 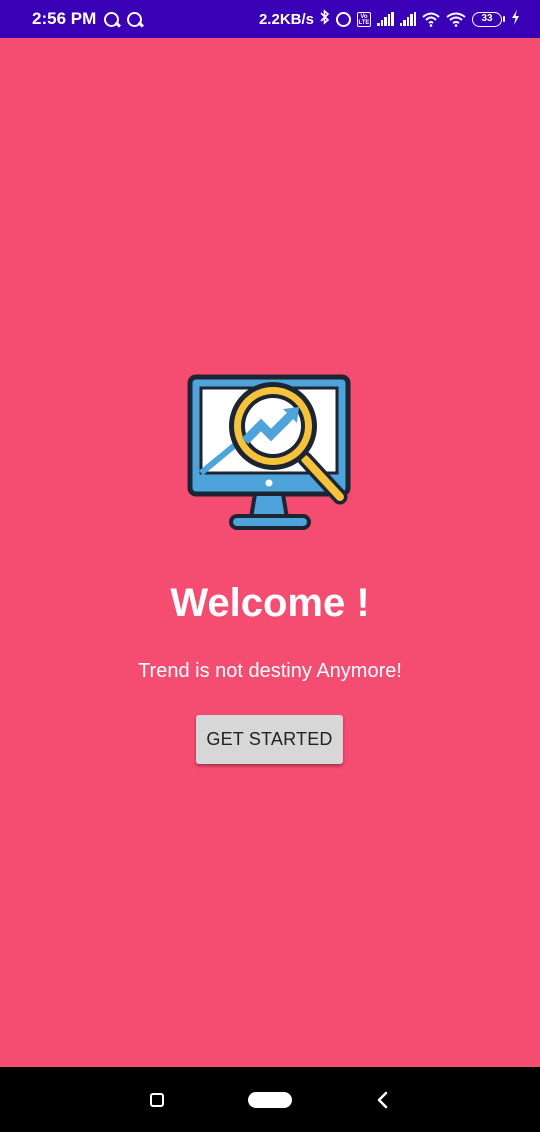 I want to click on battery-level: 33, so click(x=487, y=18).